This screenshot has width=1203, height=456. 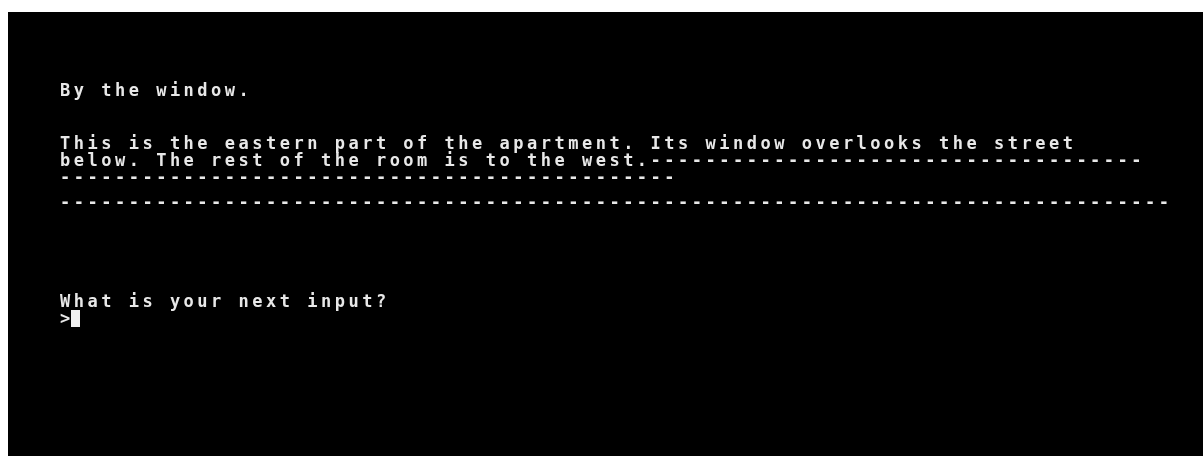 What do you see at coordinates (631, 318) in the screenshot?
I see `input-line: >` at bounding box center [631, 318].